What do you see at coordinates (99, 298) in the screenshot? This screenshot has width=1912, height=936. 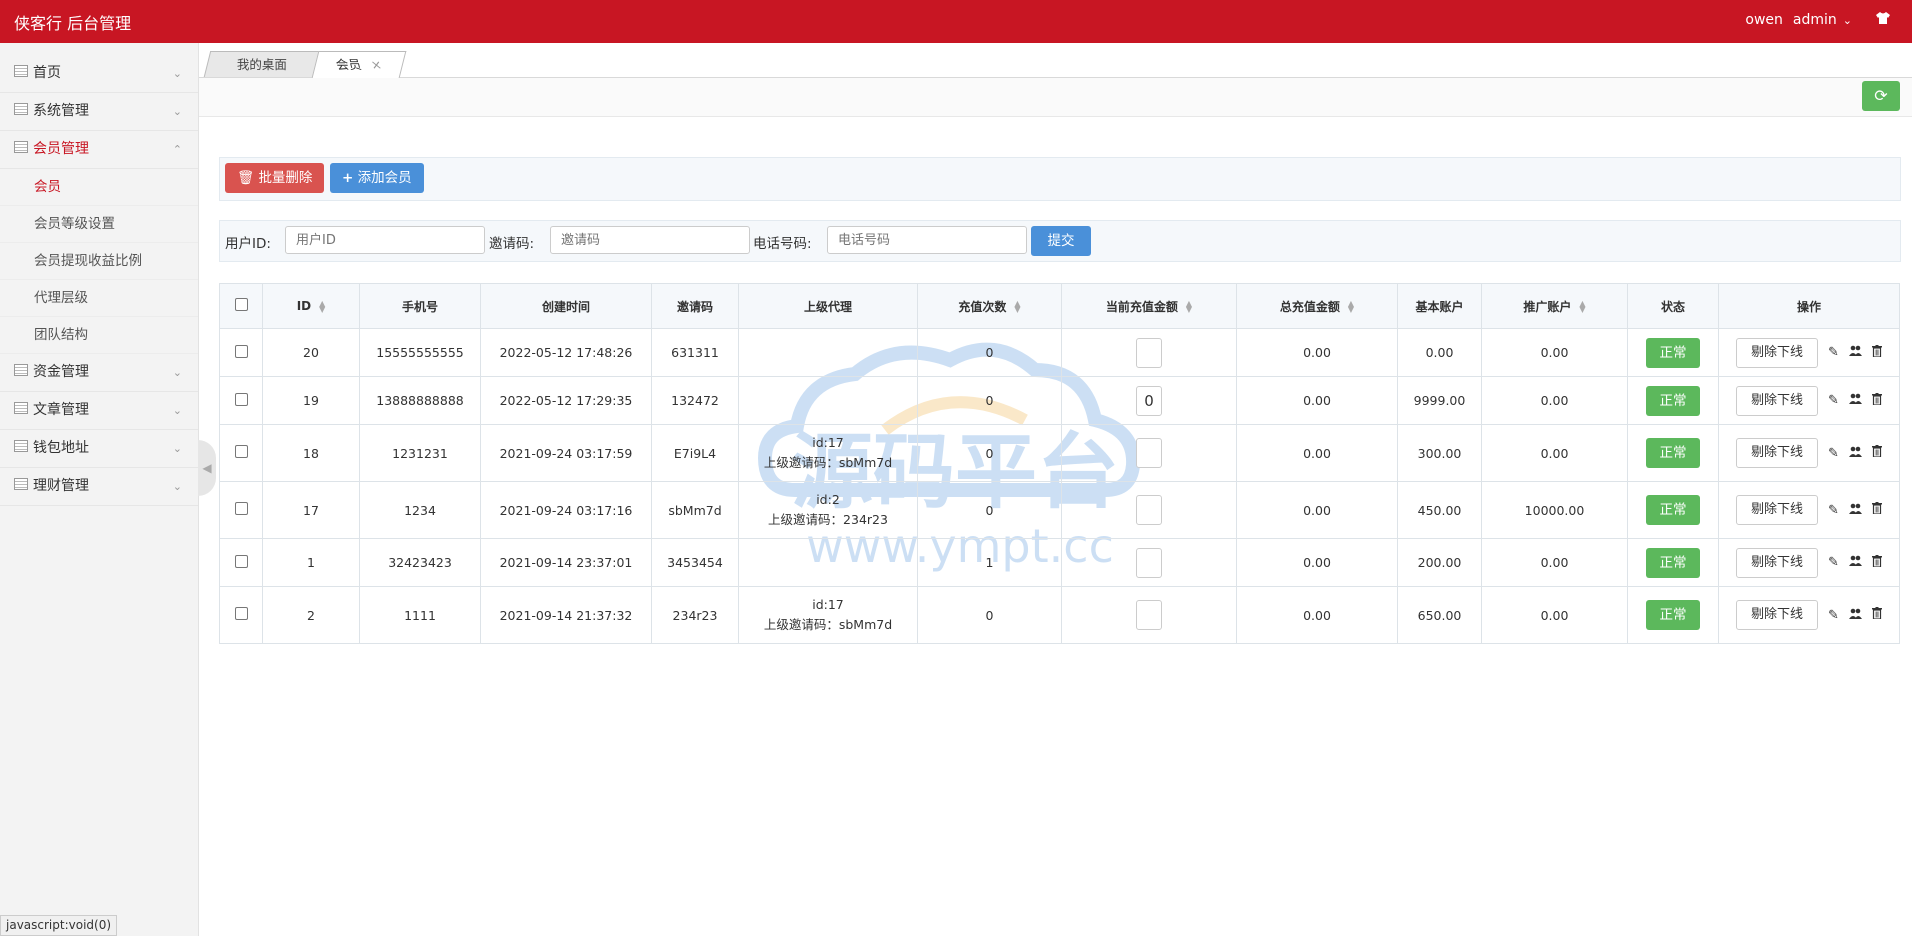 I see `sidebar-subitem-agent-level: 代理层级` at bounding box center [99, 298].